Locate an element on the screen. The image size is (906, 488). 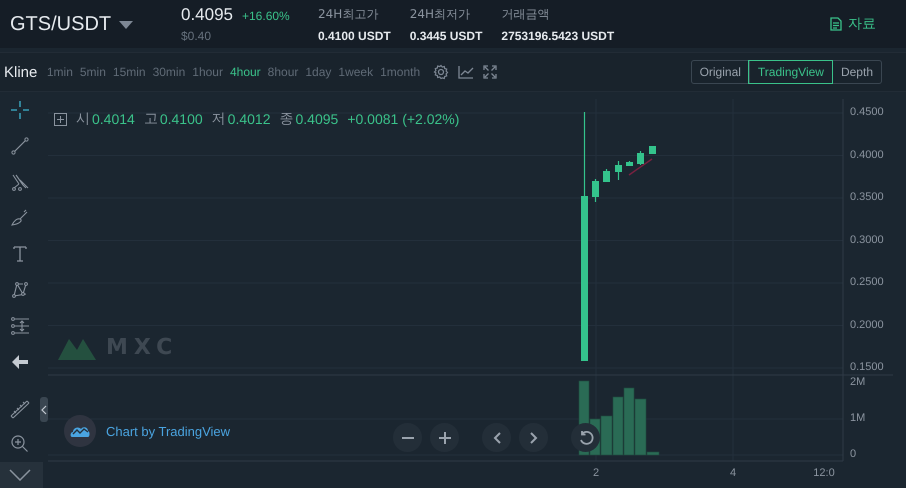
expand-tools-button is located at coordinates (21, 475).